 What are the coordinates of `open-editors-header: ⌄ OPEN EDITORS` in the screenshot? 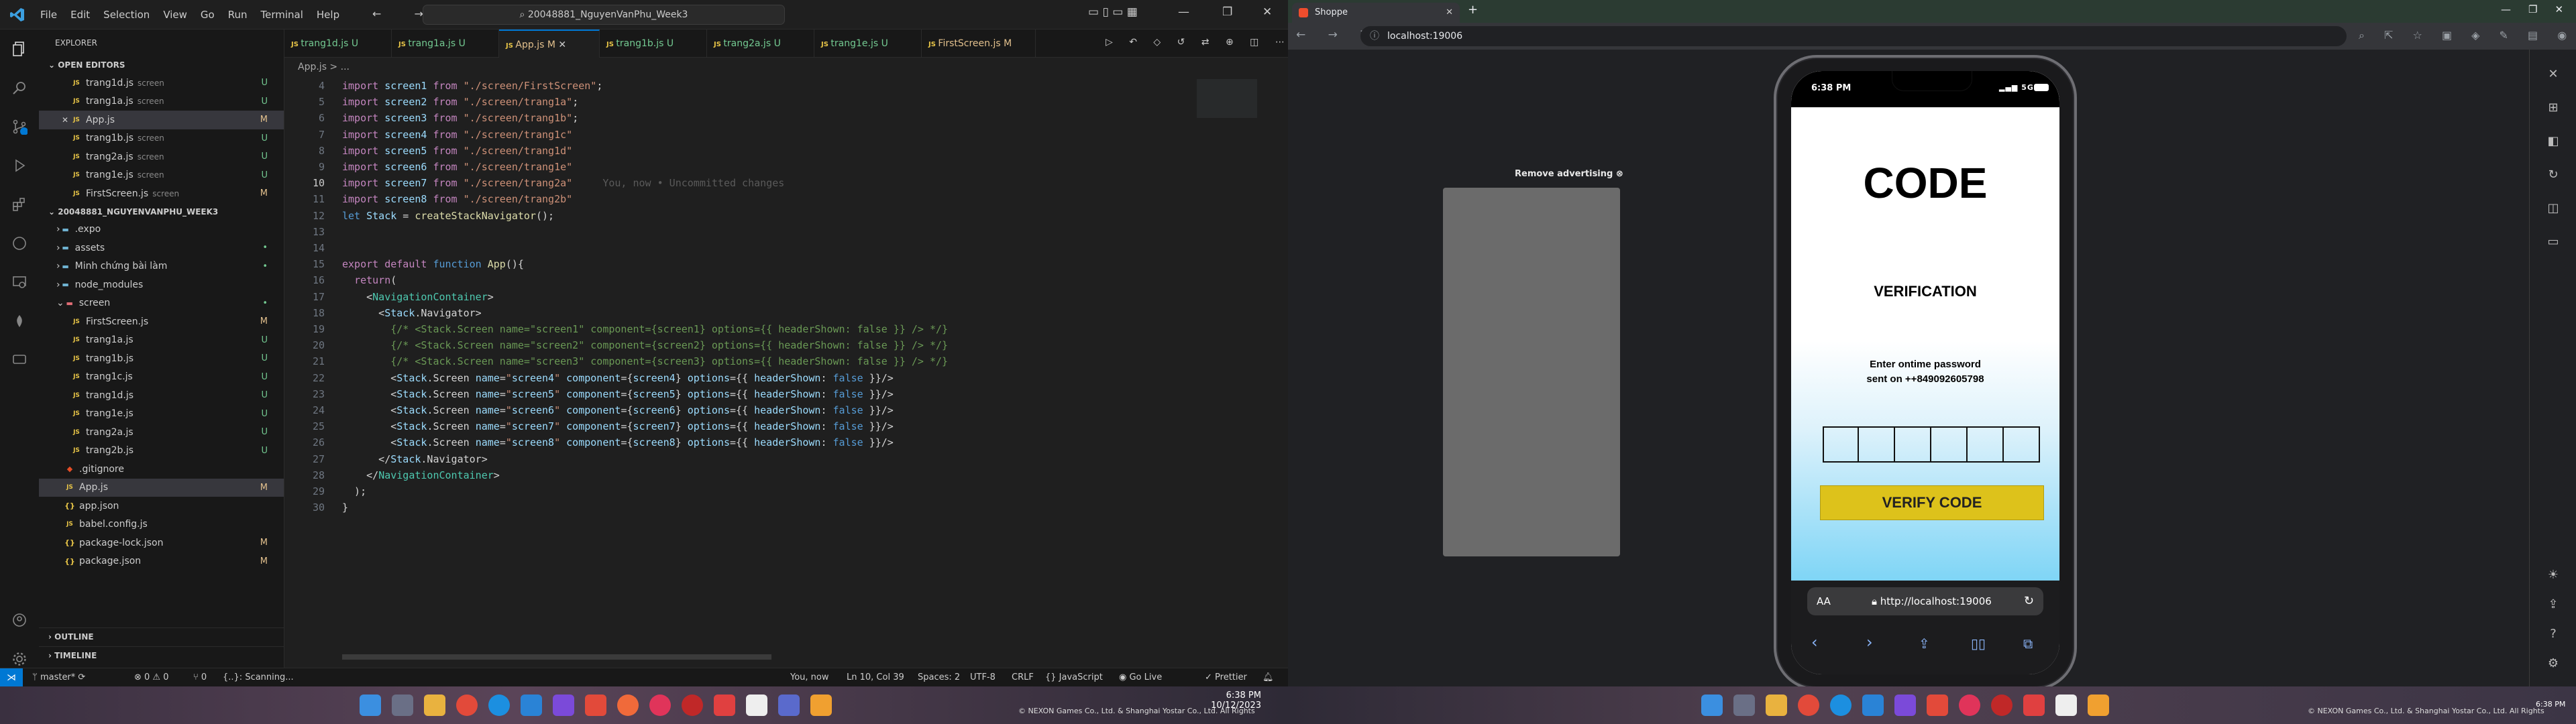 It's located at (161, 65).